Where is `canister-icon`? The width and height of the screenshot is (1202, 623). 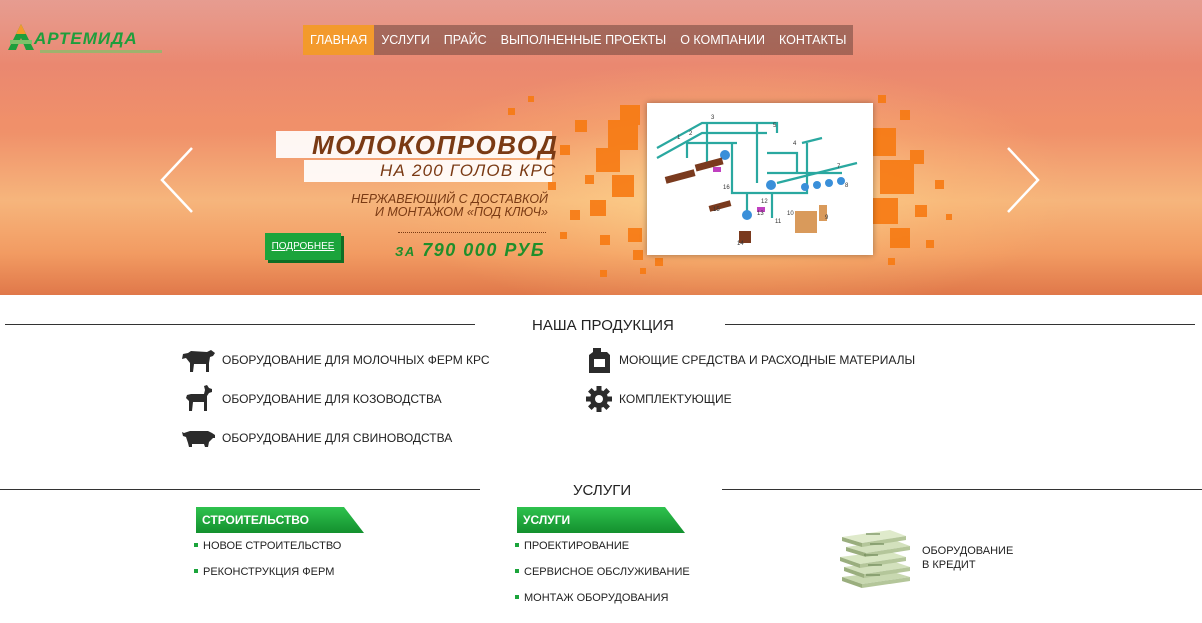
canister-icon is located at coordinates (599, 360).